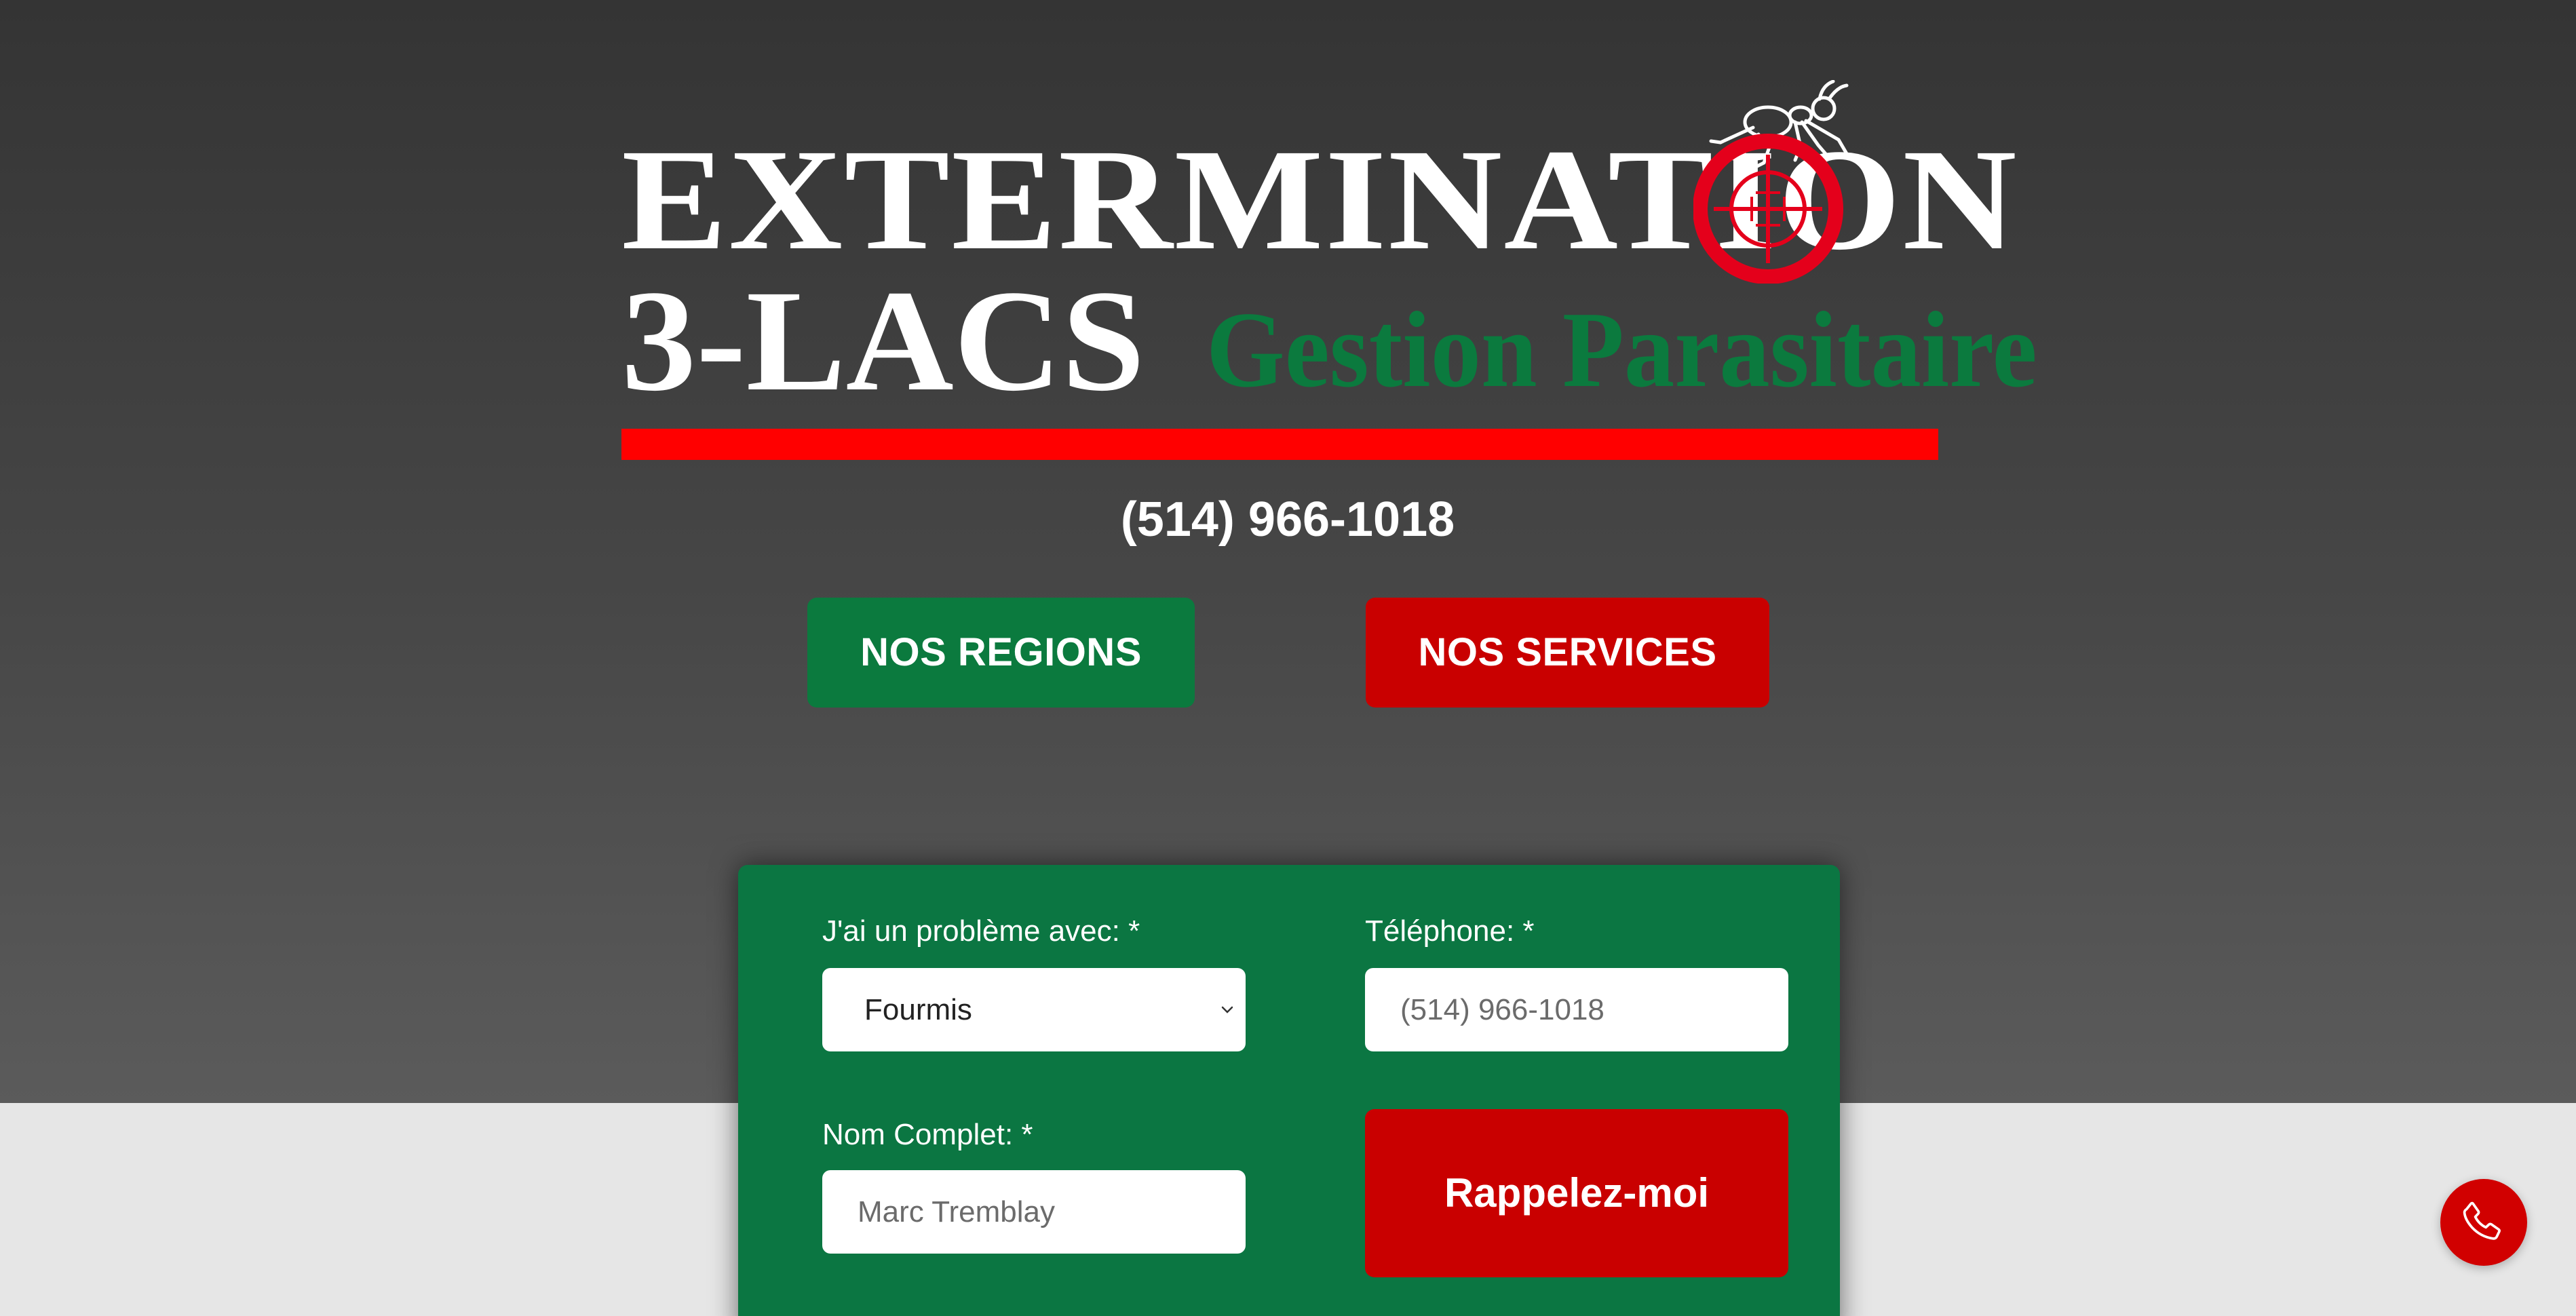 The image size is (2576, 1316). I want to click on chevron-down-icon, so click(1227, 1009).